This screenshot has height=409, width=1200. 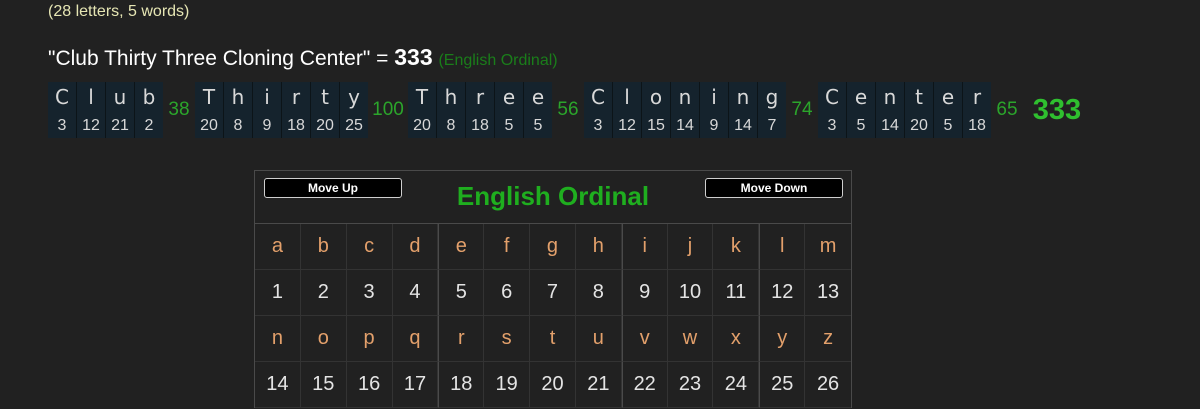 What do you see at coordinates (507, 293) in the screenshot?
I see `cipher-value-cell: 6` at bounding box center [507, 293].